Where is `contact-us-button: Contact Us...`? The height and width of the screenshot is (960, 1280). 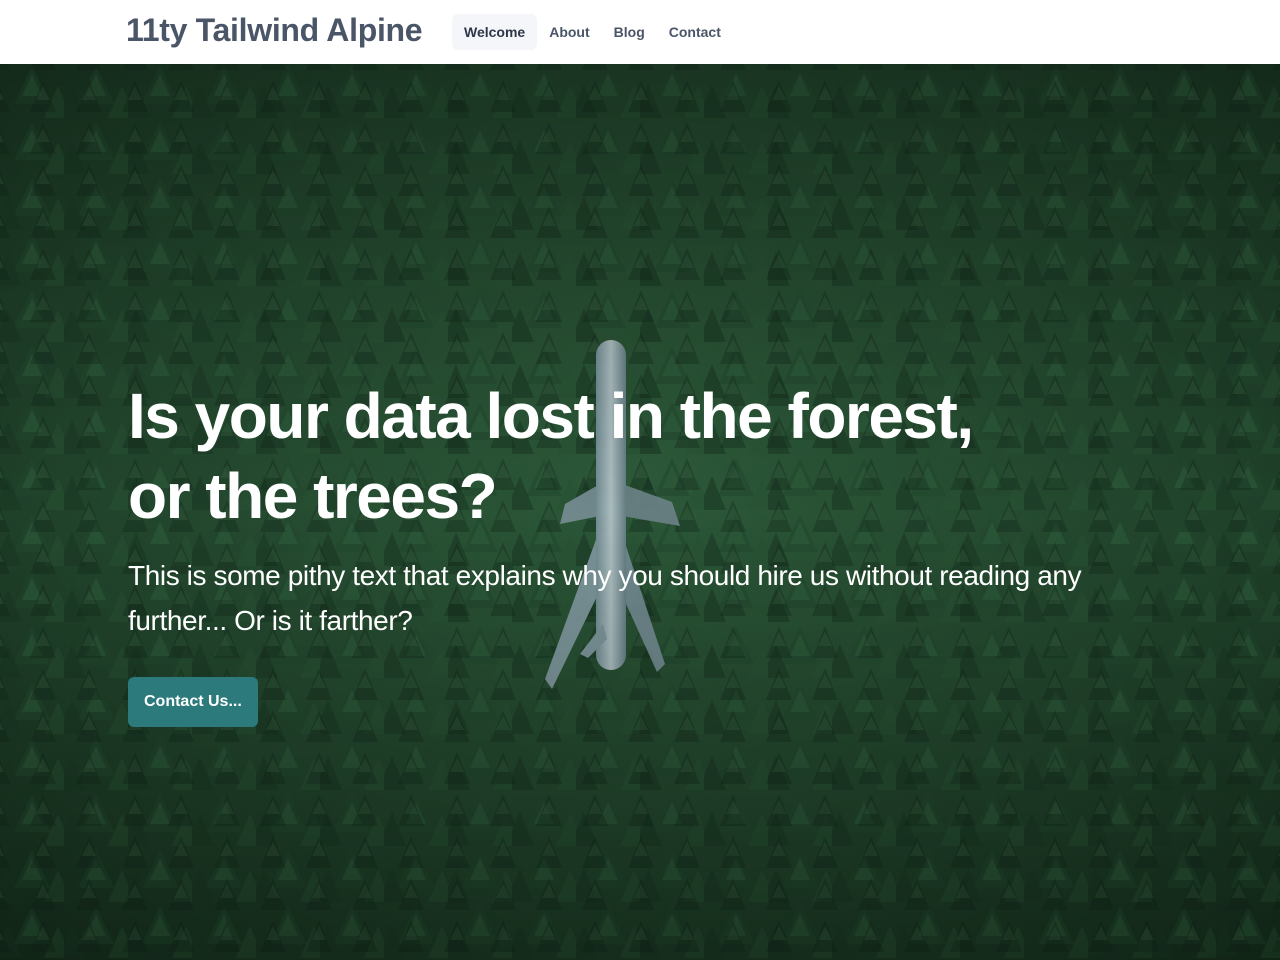
contact-us-button: Contact Us... is located at coordinates (193, 702).